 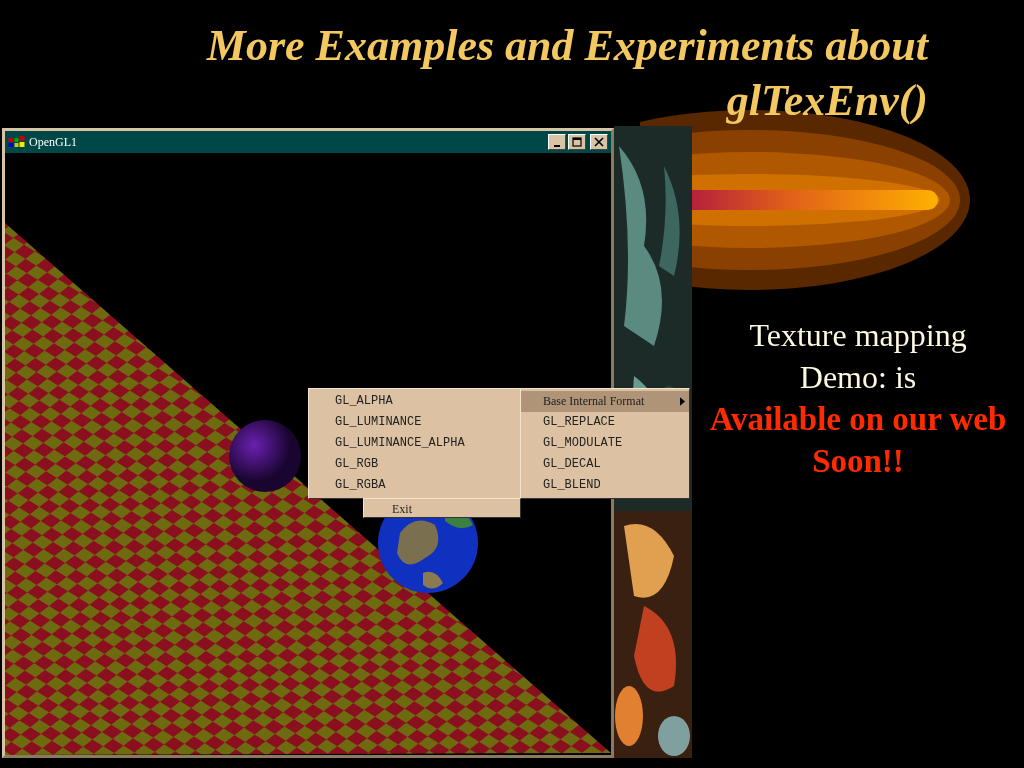 What do you see at coordinates (53, 142) in the screenshot?
I see `window-title: OpenGL1` at bounding box center [53, 142].